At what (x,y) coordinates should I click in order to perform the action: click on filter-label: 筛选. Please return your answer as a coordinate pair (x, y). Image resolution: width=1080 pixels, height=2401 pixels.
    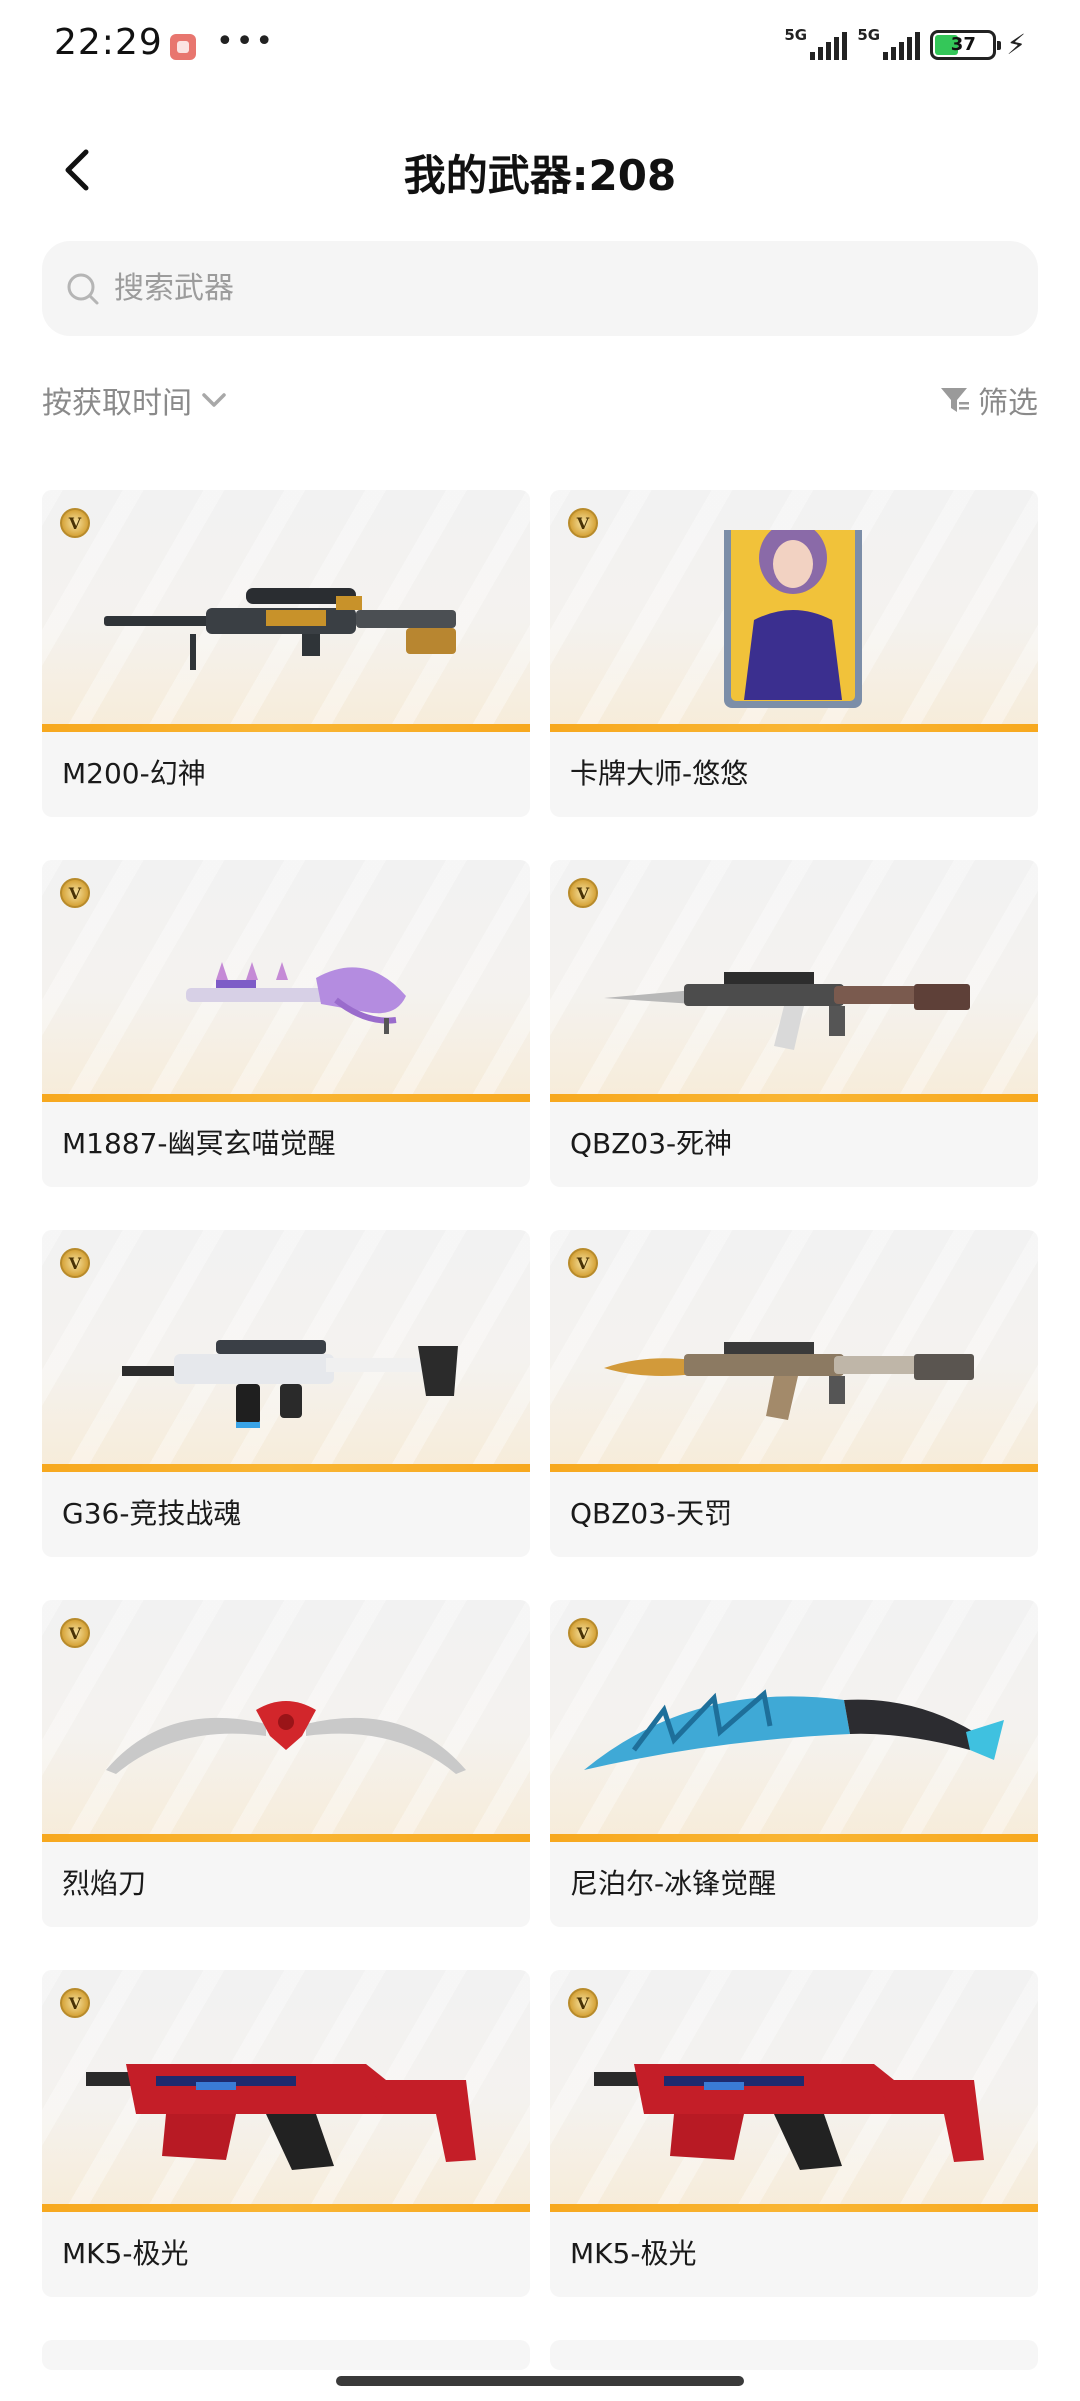
    Looking at the image, I should click on (1008, 403).